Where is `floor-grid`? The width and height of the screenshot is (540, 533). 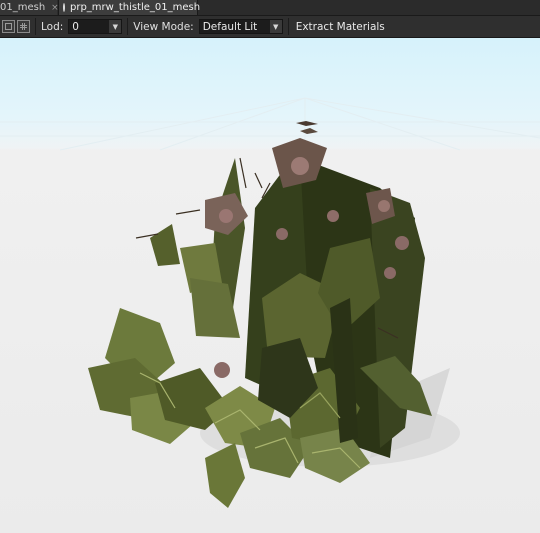 floor-grid is located at coordinates (270, 124).